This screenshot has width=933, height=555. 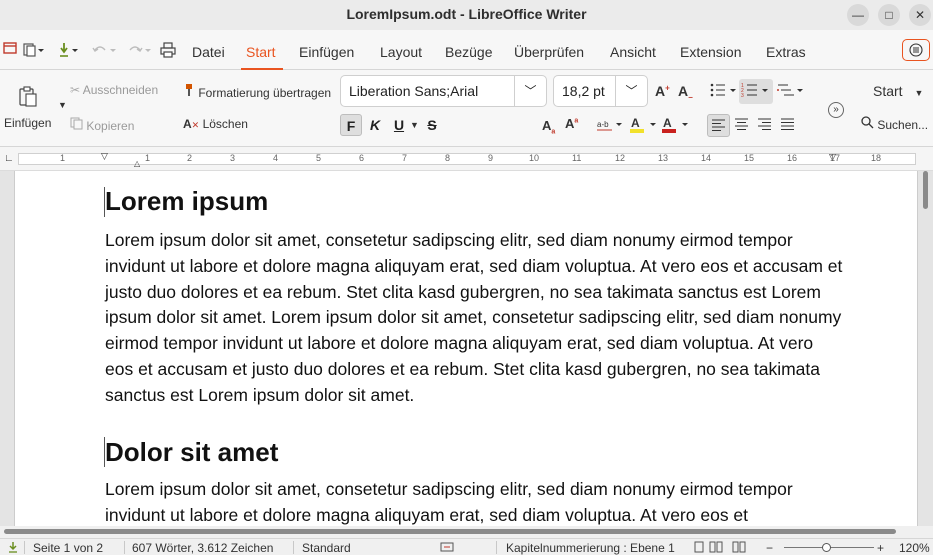 I want to click on font-name-value: Liberation Sans;Arial, so click(x=414, y=91).